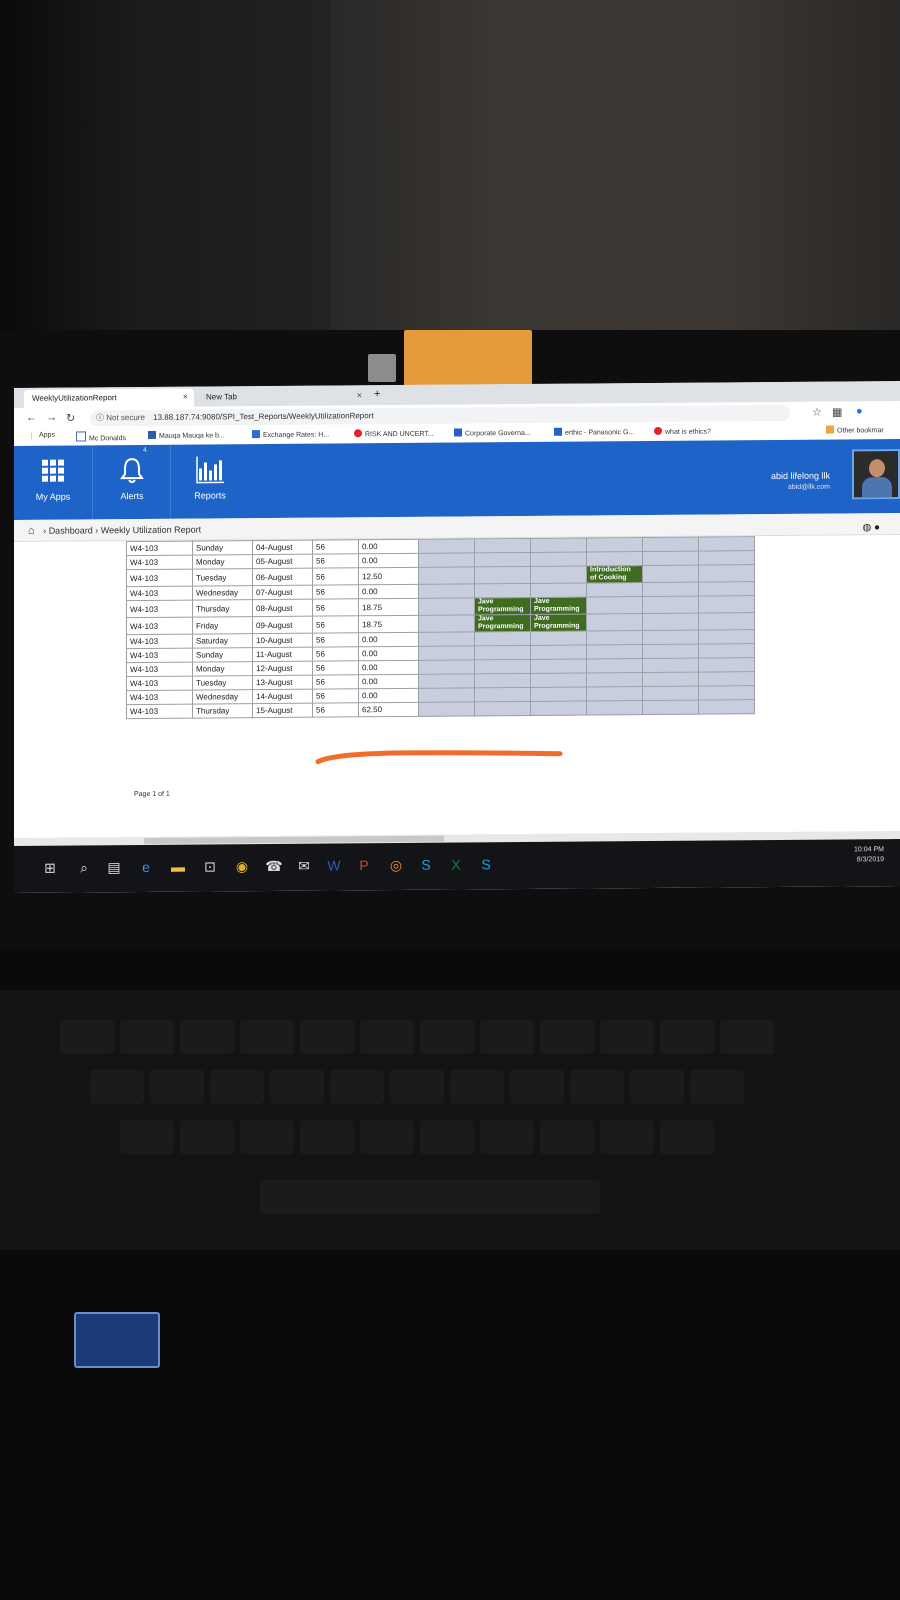 This screenshot has height=1600, width=900. What do you see at coordinates (132, 471) in the screenshot?
I see `bell-icon` at bounding box center [132, 471].